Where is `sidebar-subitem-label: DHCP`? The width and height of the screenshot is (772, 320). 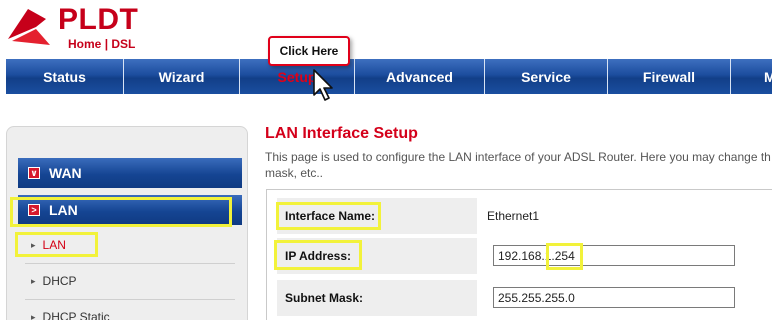
sidebar-subitem-label: DHCP is located at coordinates (59, 281).